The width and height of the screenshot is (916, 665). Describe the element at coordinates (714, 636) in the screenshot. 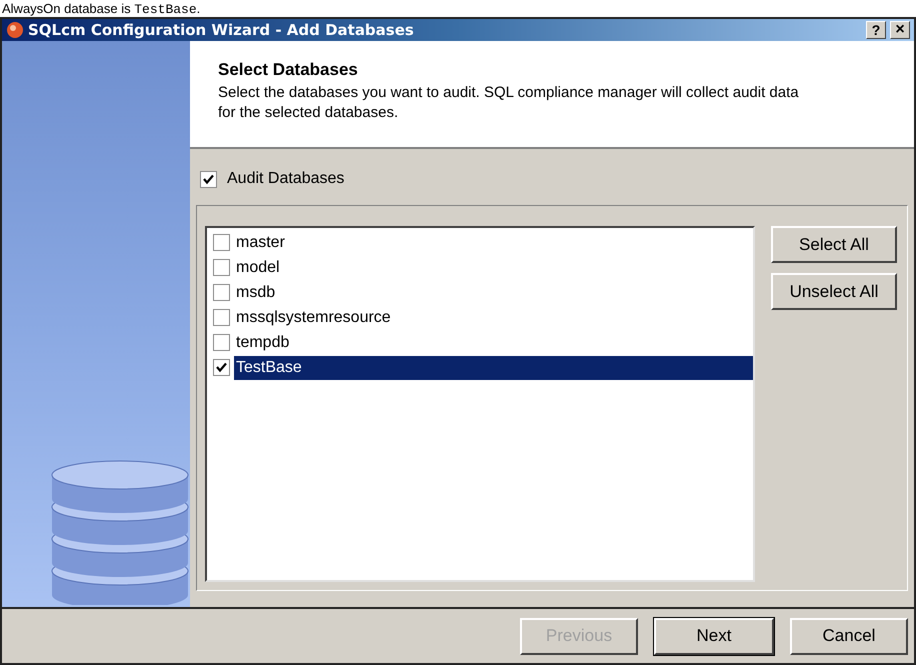

I see `footer-button: Next` at that location.